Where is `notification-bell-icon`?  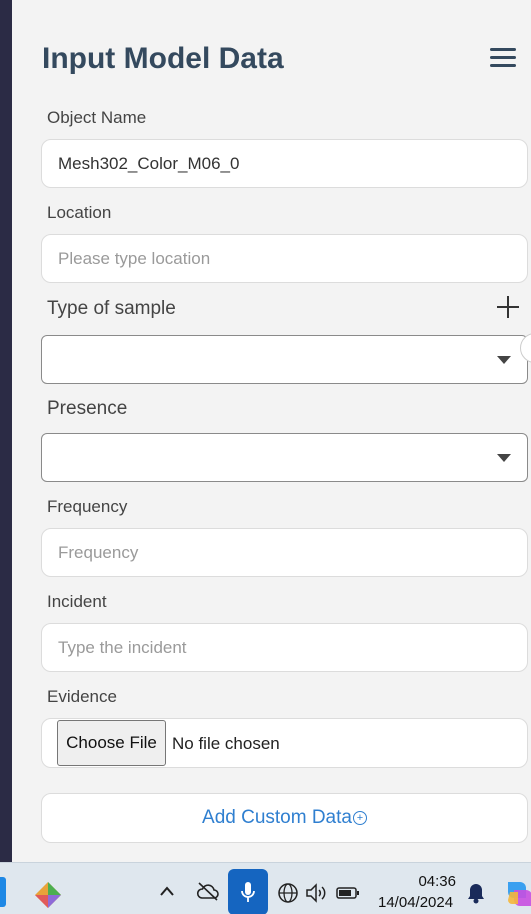 notification-bell-icon is located at coordinates (476, 893).